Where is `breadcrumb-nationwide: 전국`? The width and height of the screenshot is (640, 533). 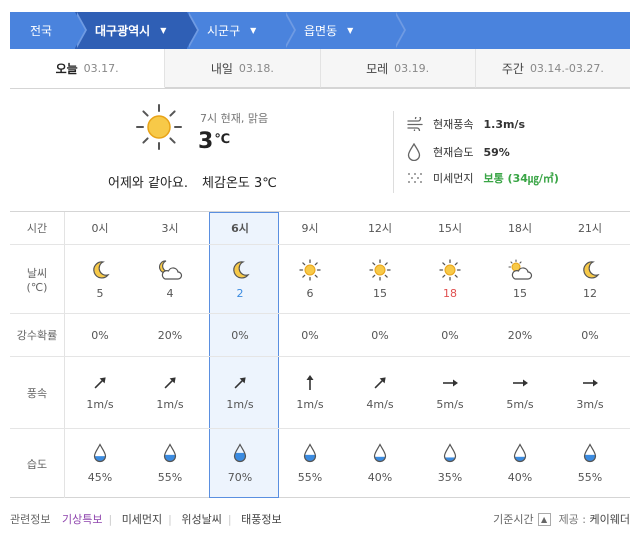 breadcrumb-nationwide: 전국 is located at coordinates (48, 30).